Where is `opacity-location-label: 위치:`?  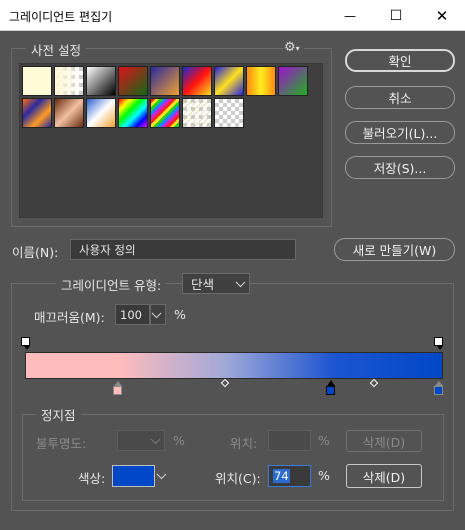 opacity-location-label: 위치: is located at coordinates (244, 443).